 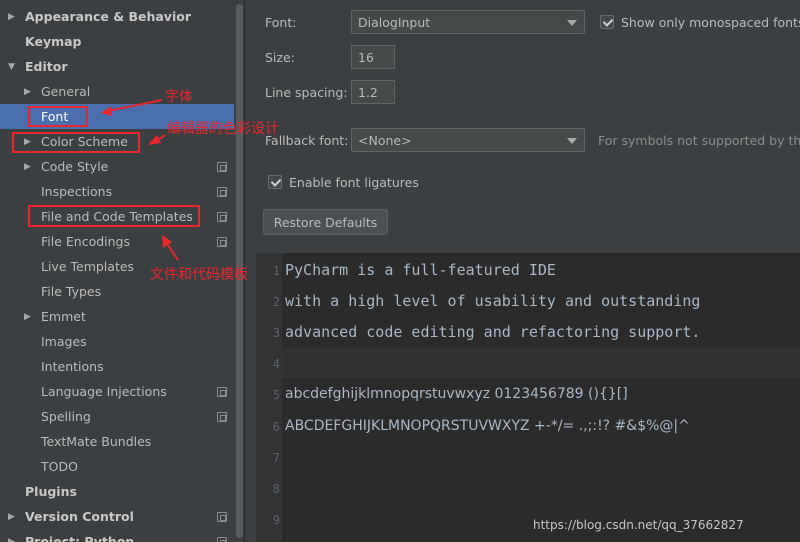 I want to click on tree-item-editor: ▼ Editor, so click(x=117, y=66).